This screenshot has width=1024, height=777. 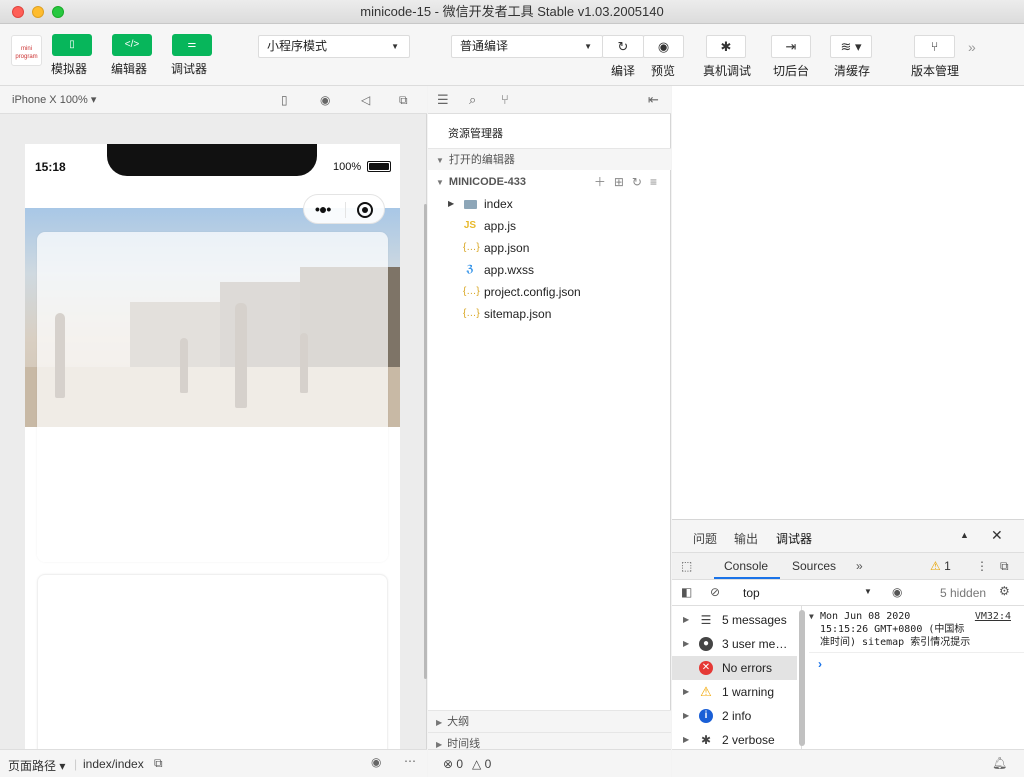 What do you see at coordinates (212, 160) in the screenshot?
I see `phone-notch` at bounding box center [212, 160].